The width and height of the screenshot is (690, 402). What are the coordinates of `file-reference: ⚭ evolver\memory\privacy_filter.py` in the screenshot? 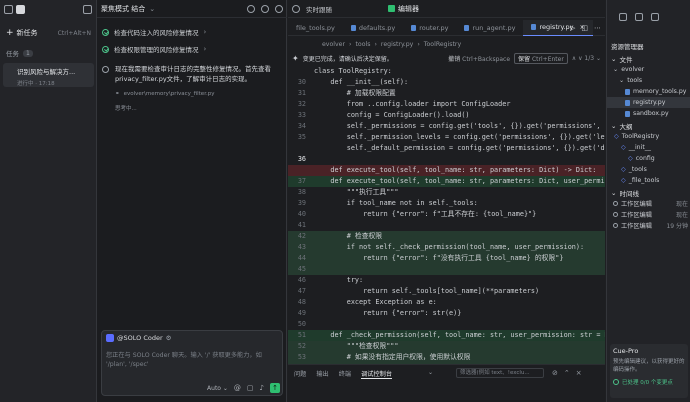 It's located at (164, 94).